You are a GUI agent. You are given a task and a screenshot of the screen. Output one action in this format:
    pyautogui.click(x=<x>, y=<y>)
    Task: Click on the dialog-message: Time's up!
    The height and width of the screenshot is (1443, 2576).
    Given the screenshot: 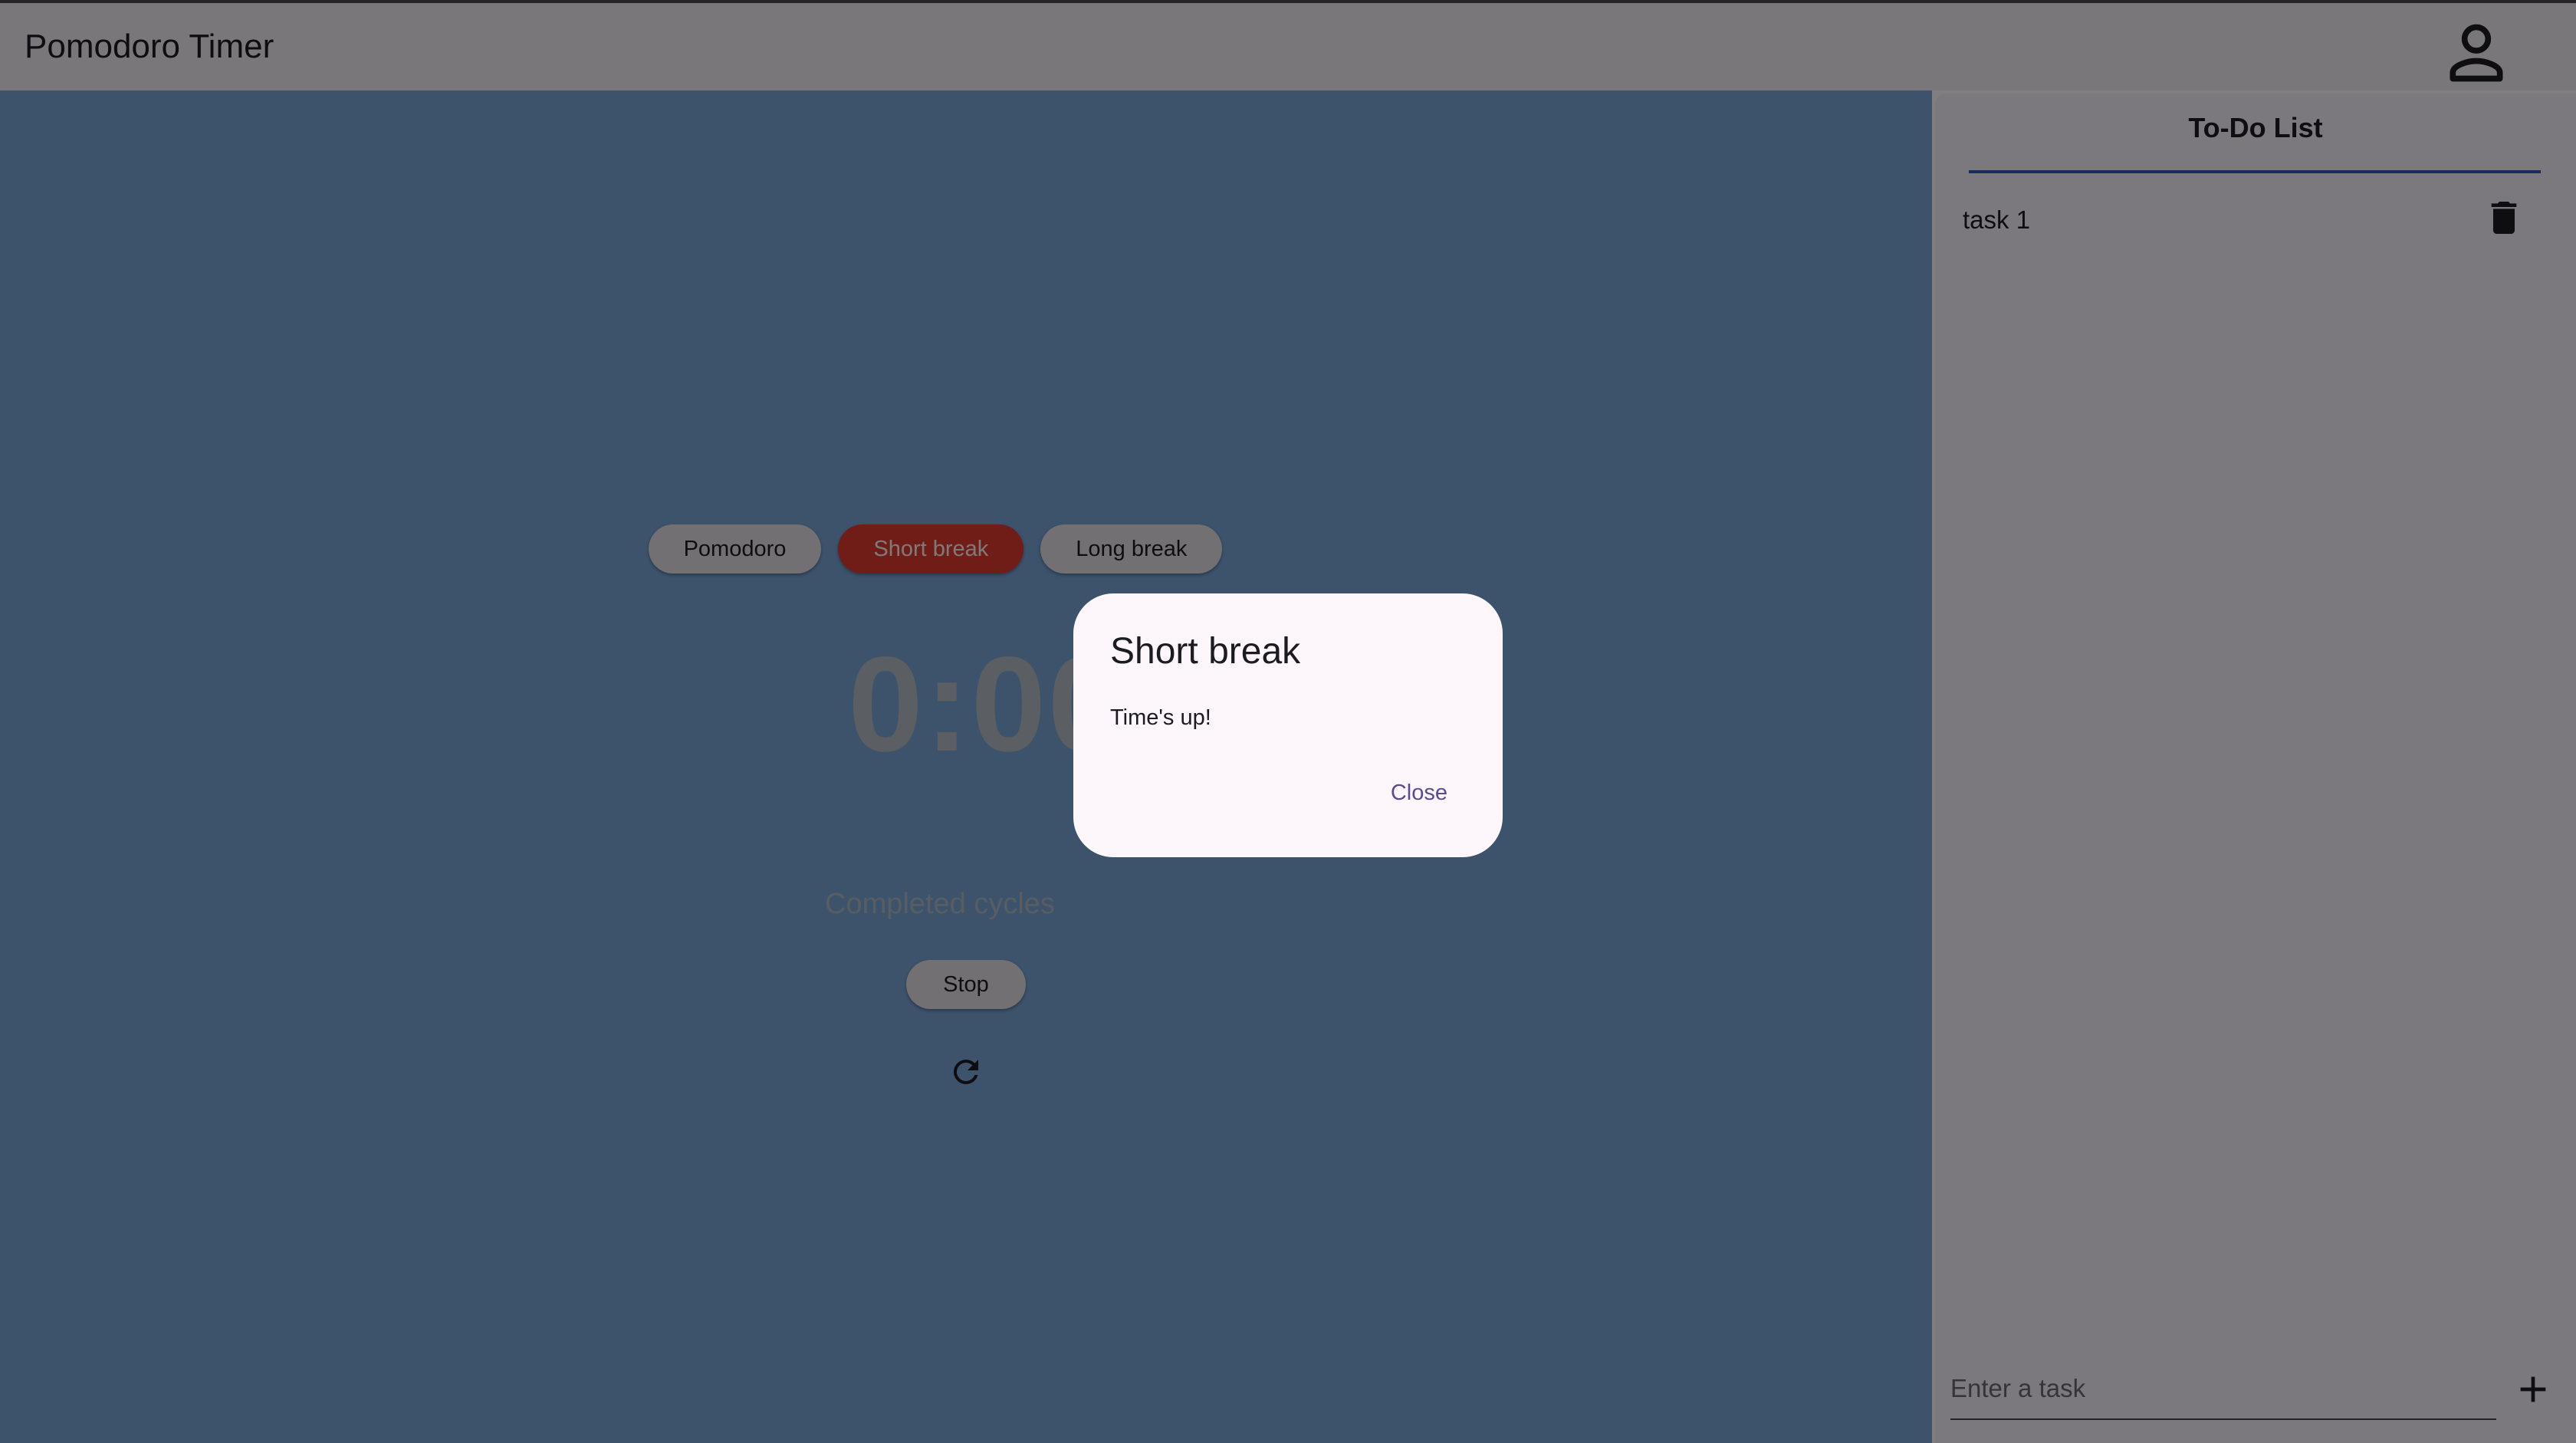 What is the action you would take?
    pyautogui.click(x=1160, y=717)
    